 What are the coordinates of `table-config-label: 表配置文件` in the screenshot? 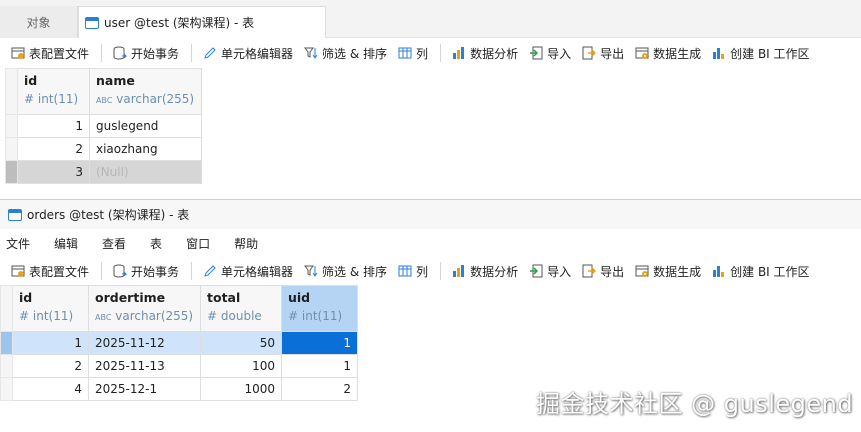 It's located at (59, 53).